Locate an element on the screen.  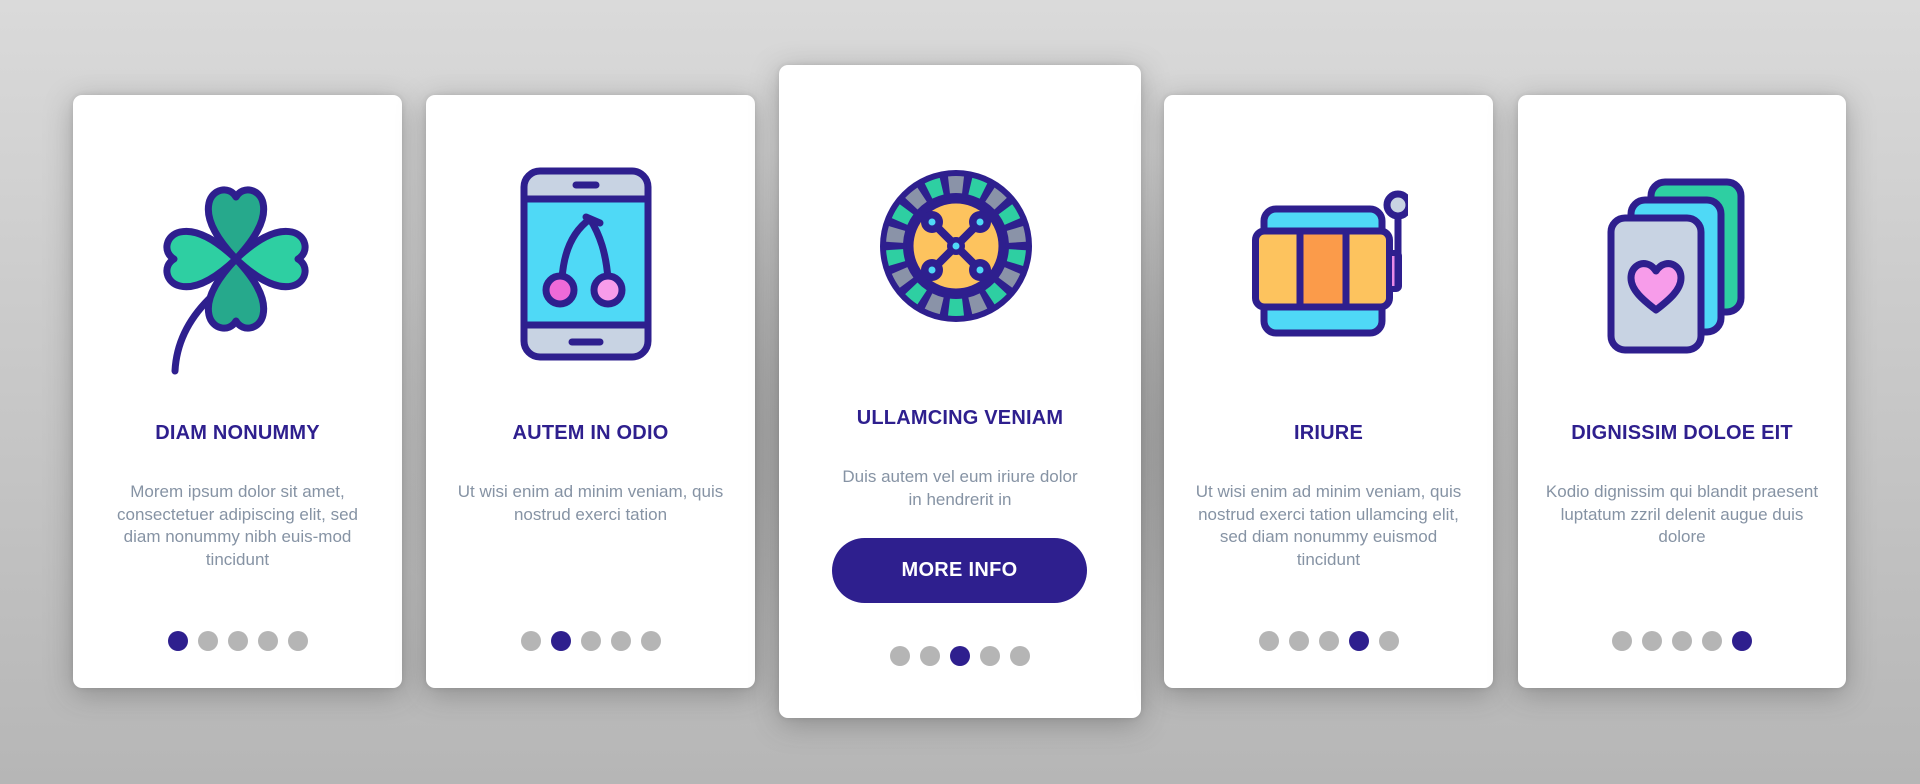
four-leaf-clover-icon is located at coordinates (236, 280).